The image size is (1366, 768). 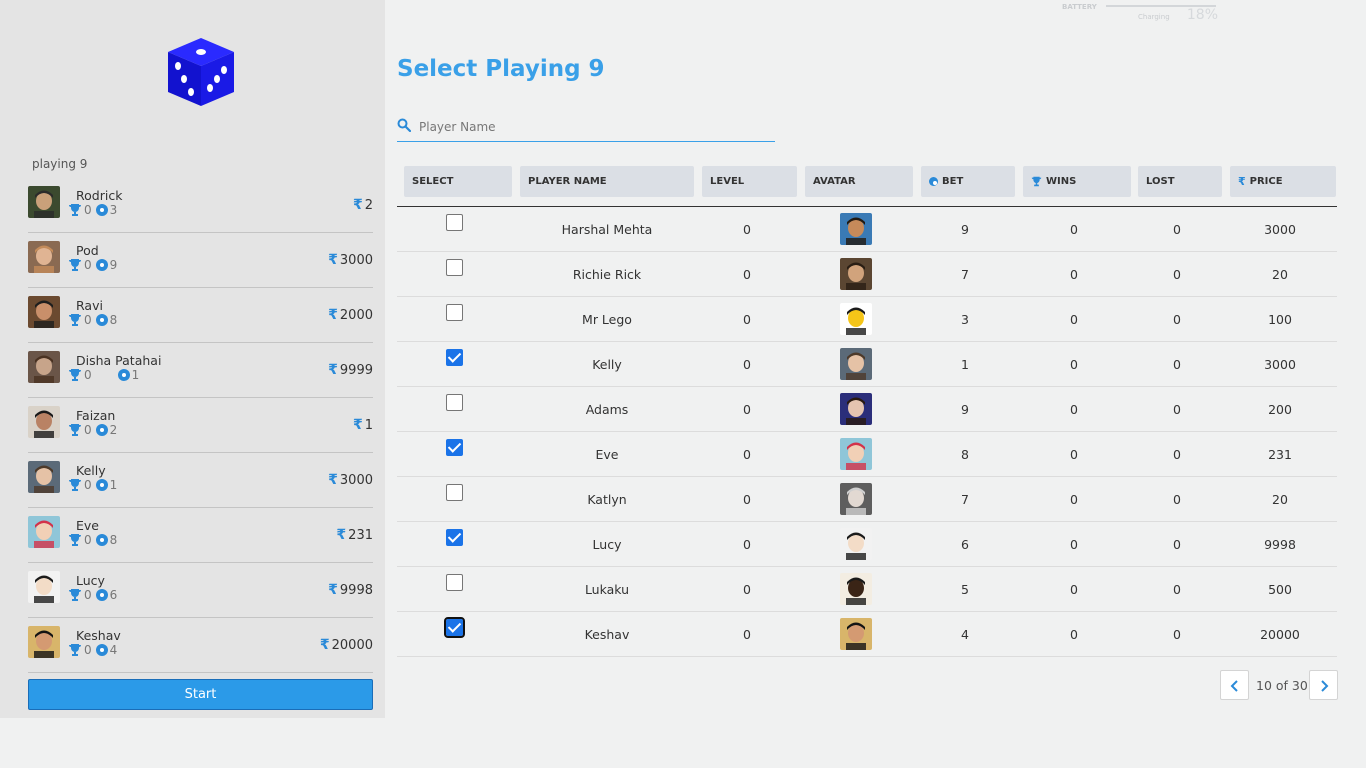 I want to click on roster-item: Disha Patahai 0 1 ₹ 9999, so click(x=200, y=370).